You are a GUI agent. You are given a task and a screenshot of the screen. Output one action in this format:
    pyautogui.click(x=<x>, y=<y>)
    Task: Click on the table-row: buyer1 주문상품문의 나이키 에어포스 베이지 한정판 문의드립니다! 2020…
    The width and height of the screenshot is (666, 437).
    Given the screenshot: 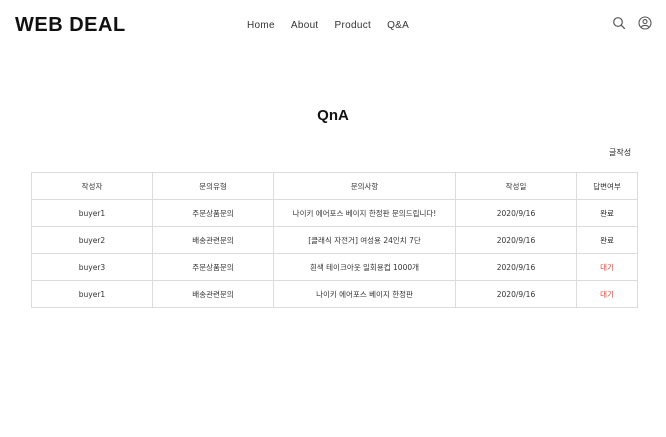 What is the action you would take?
    pyautogui.click(x=334, y=213)
    